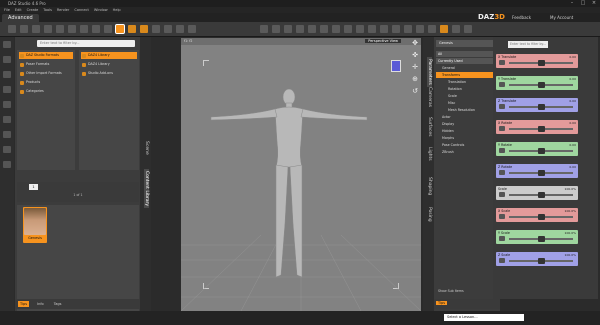 The height and width of the screenshot is (325, 600). Describe the element at coordinates (408, 29) in the screenshot. I see `bone-icon` at that location.